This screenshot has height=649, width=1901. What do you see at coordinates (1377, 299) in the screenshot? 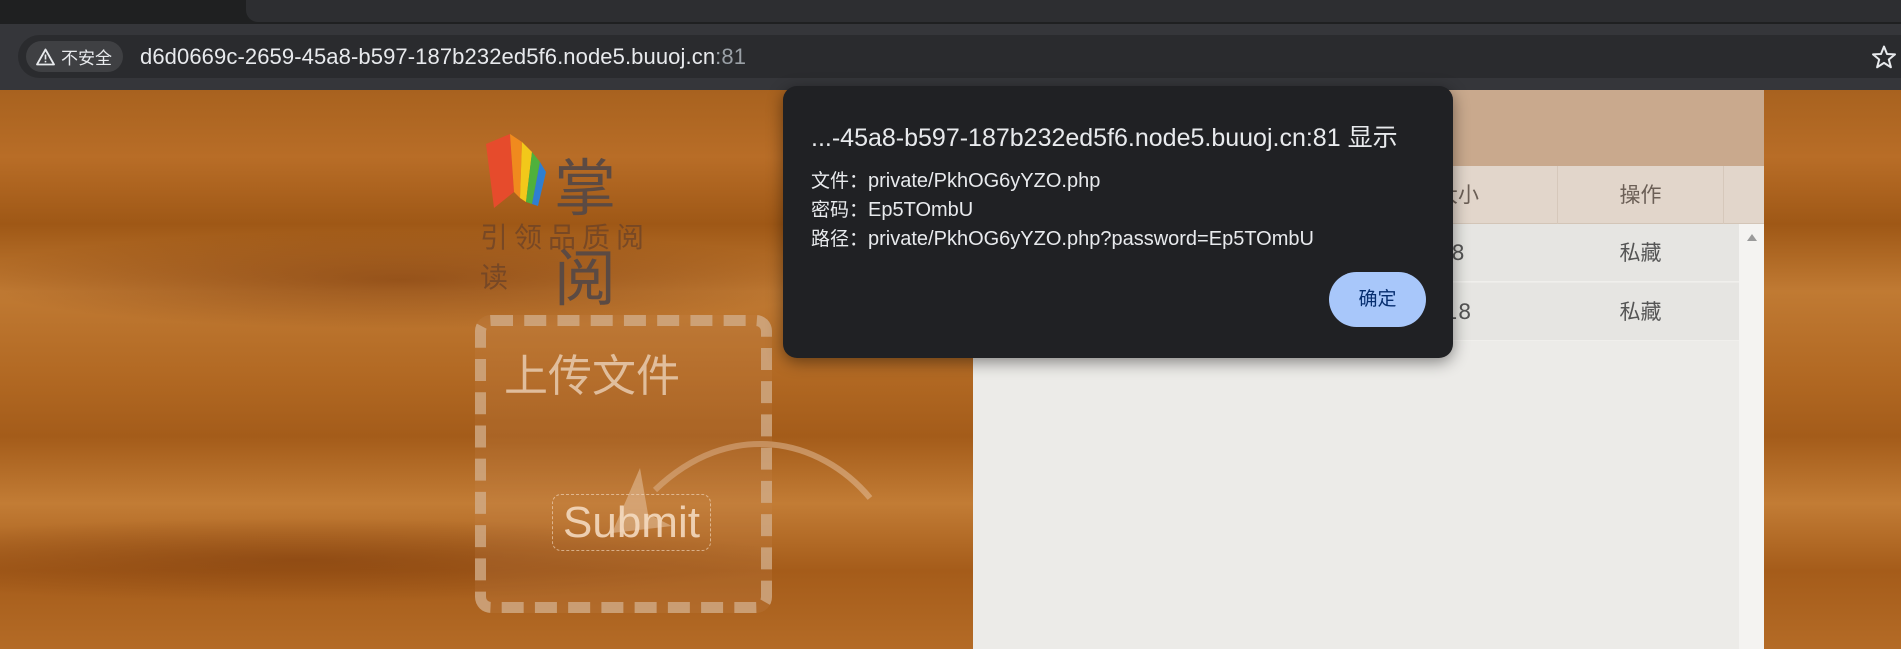
I see `ok-button: 确定` at bounding box center [1377, 299].